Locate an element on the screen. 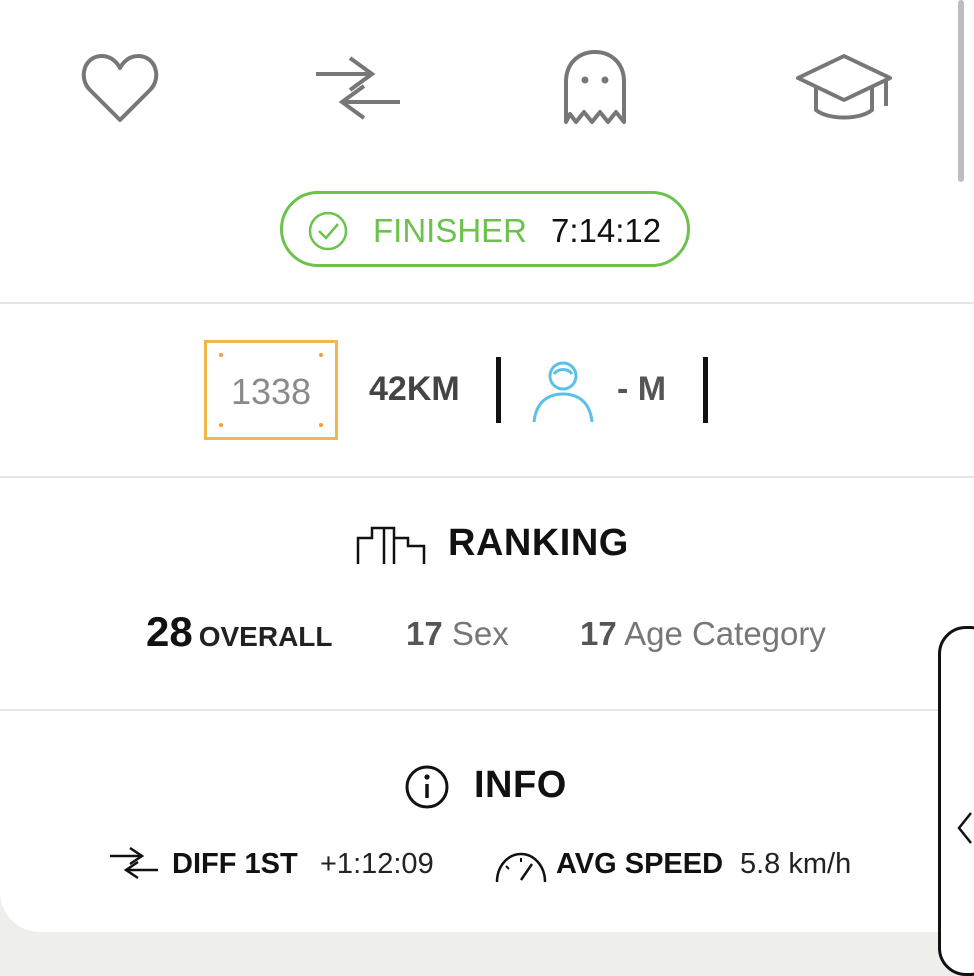 Image resolution: width=974 pixels, height=976 pixels. rank-age-category: 17 Age Category is located at coordinates (703, 634).